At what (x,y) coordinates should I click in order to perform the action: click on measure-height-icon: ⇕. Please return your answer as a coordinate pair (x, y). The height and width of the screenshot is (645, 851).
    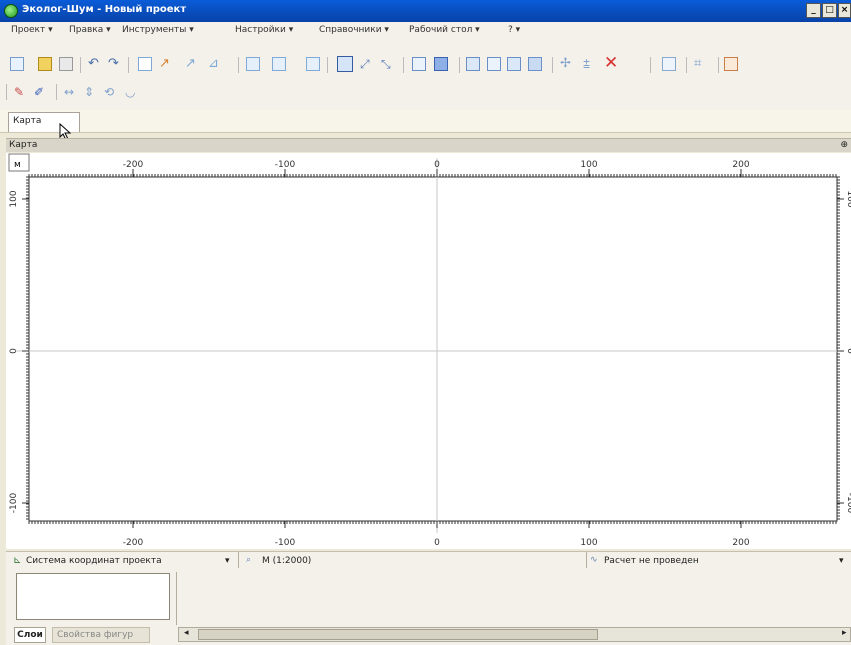
    Looking at the image, I should click on (91, 92).